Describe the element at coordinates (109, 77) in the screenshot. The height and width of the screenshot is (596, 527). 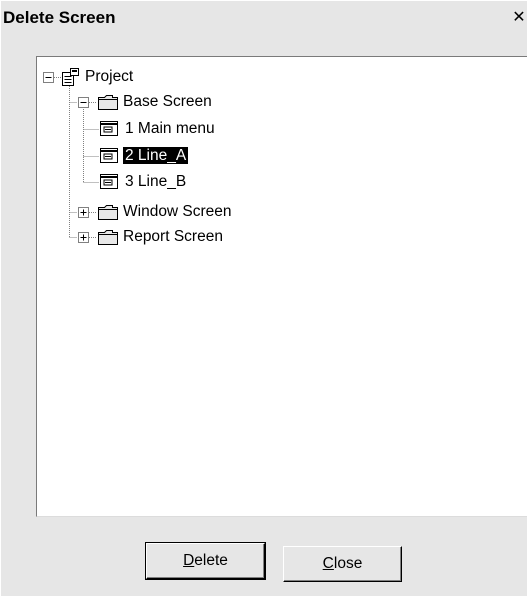
I see `tree-node-project: Project` at that location.